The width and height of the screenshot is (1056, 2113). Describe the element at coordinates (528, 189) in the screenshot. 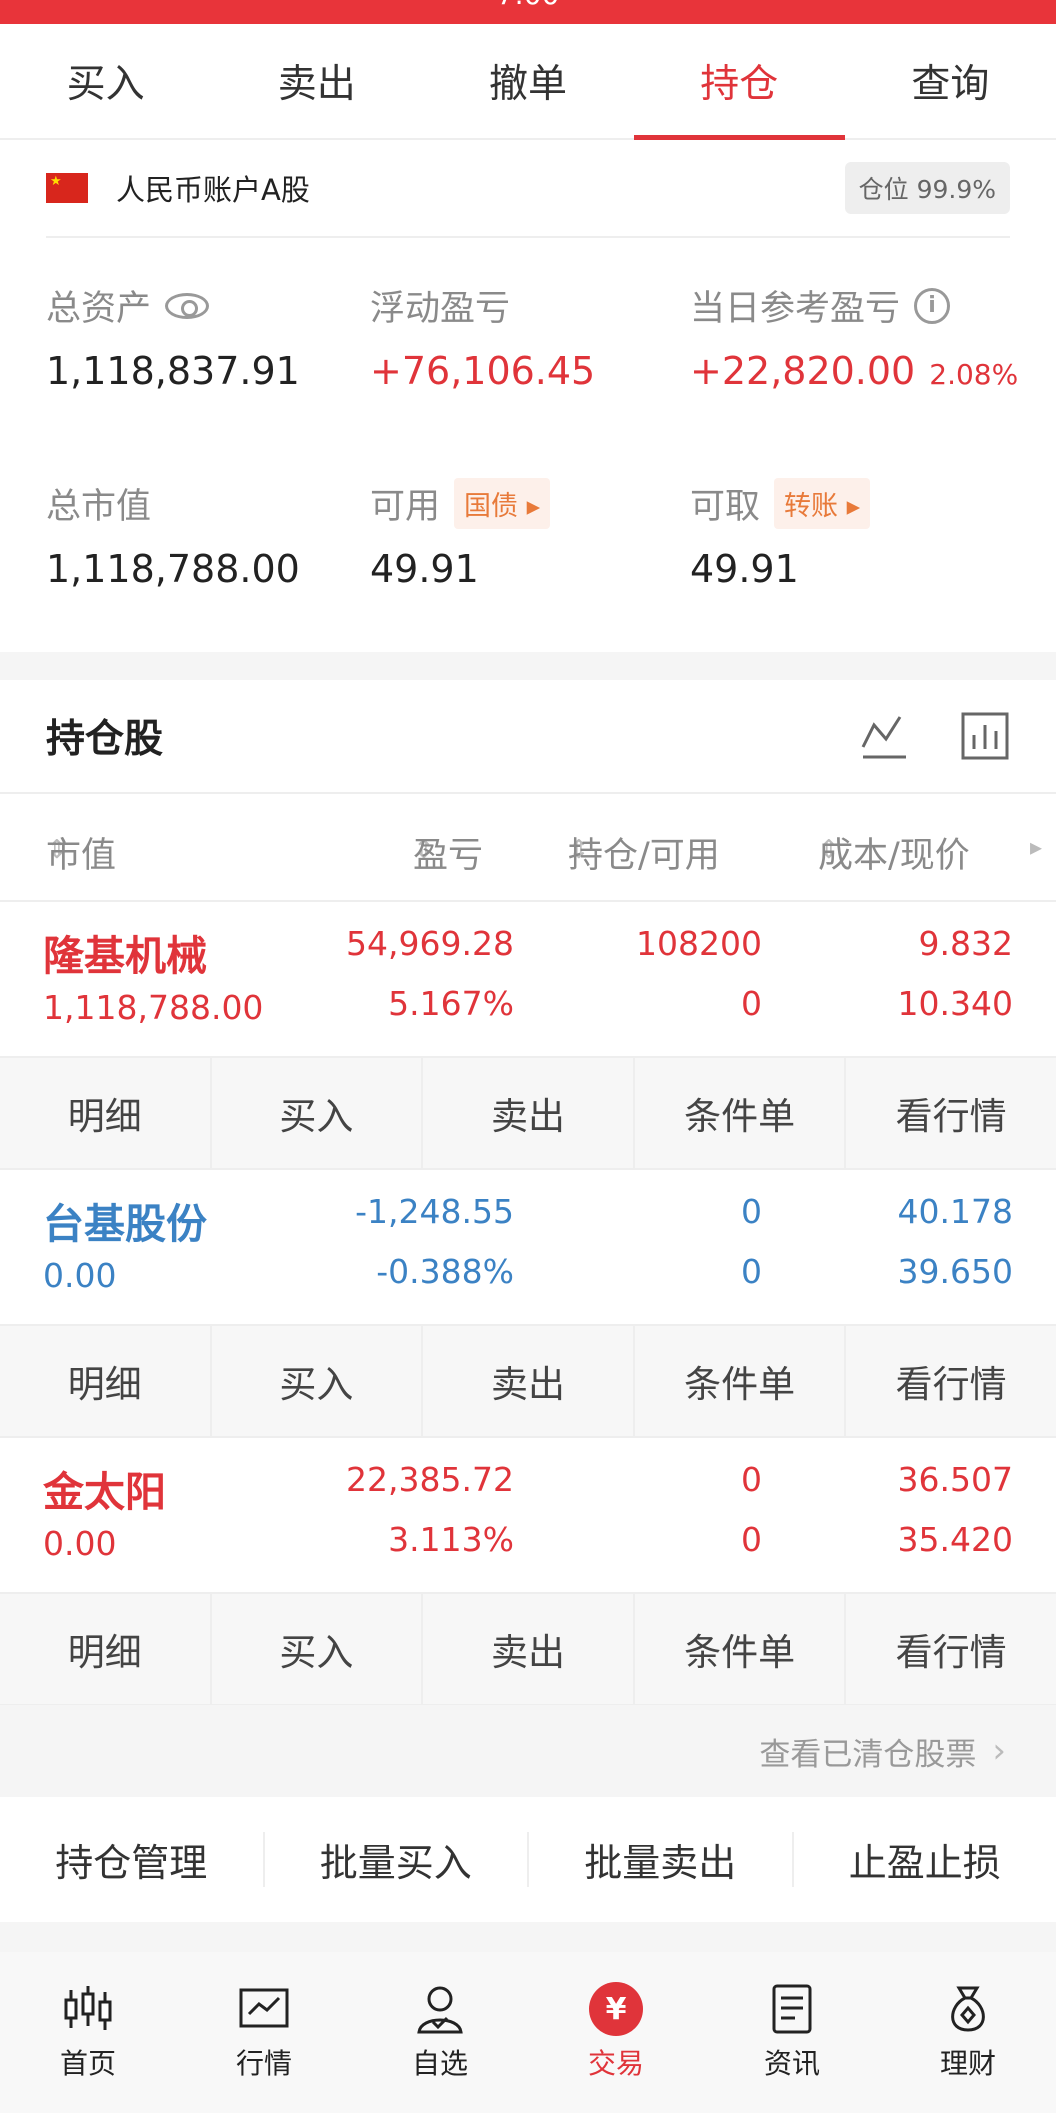

I see `account-row: 人民币账户A股 仓位 99.9%` at that location.